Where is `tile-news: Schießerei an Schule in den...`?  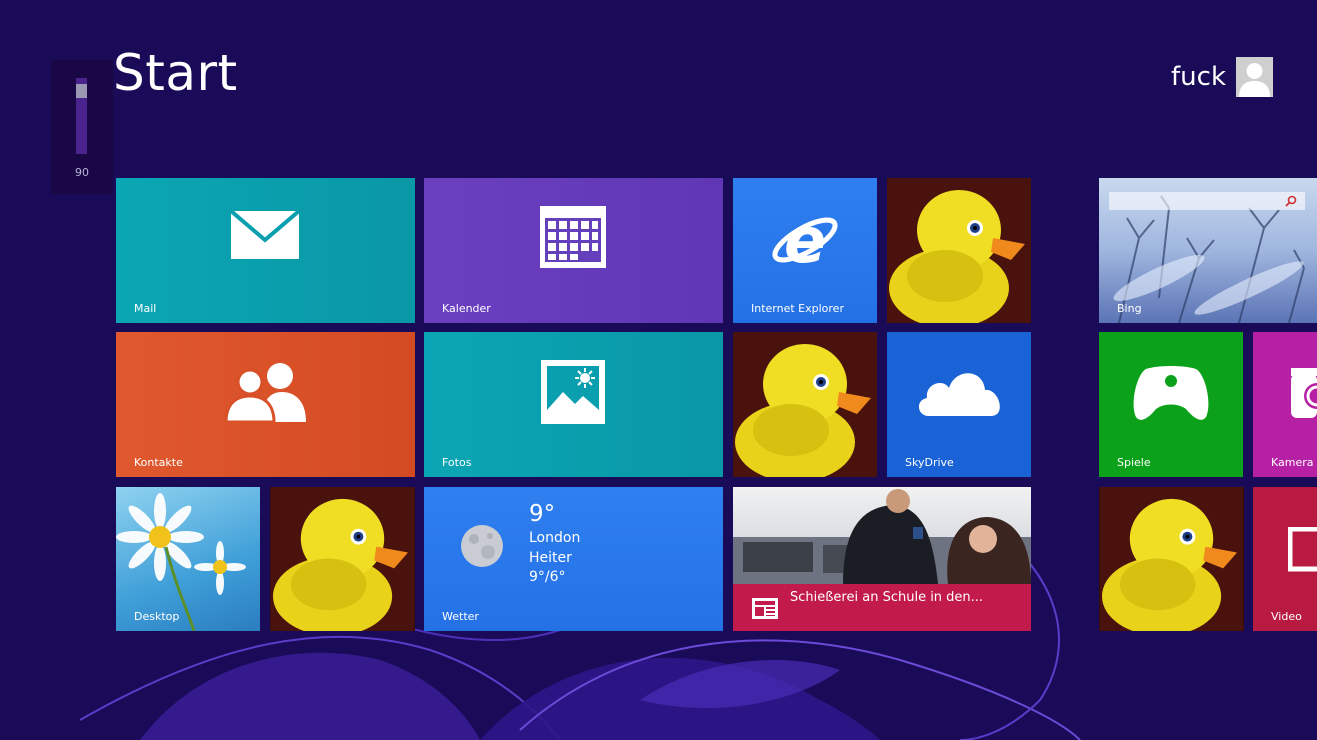
tile-news: Schießerei an Schule in den... is located at coordinates (882, 559).